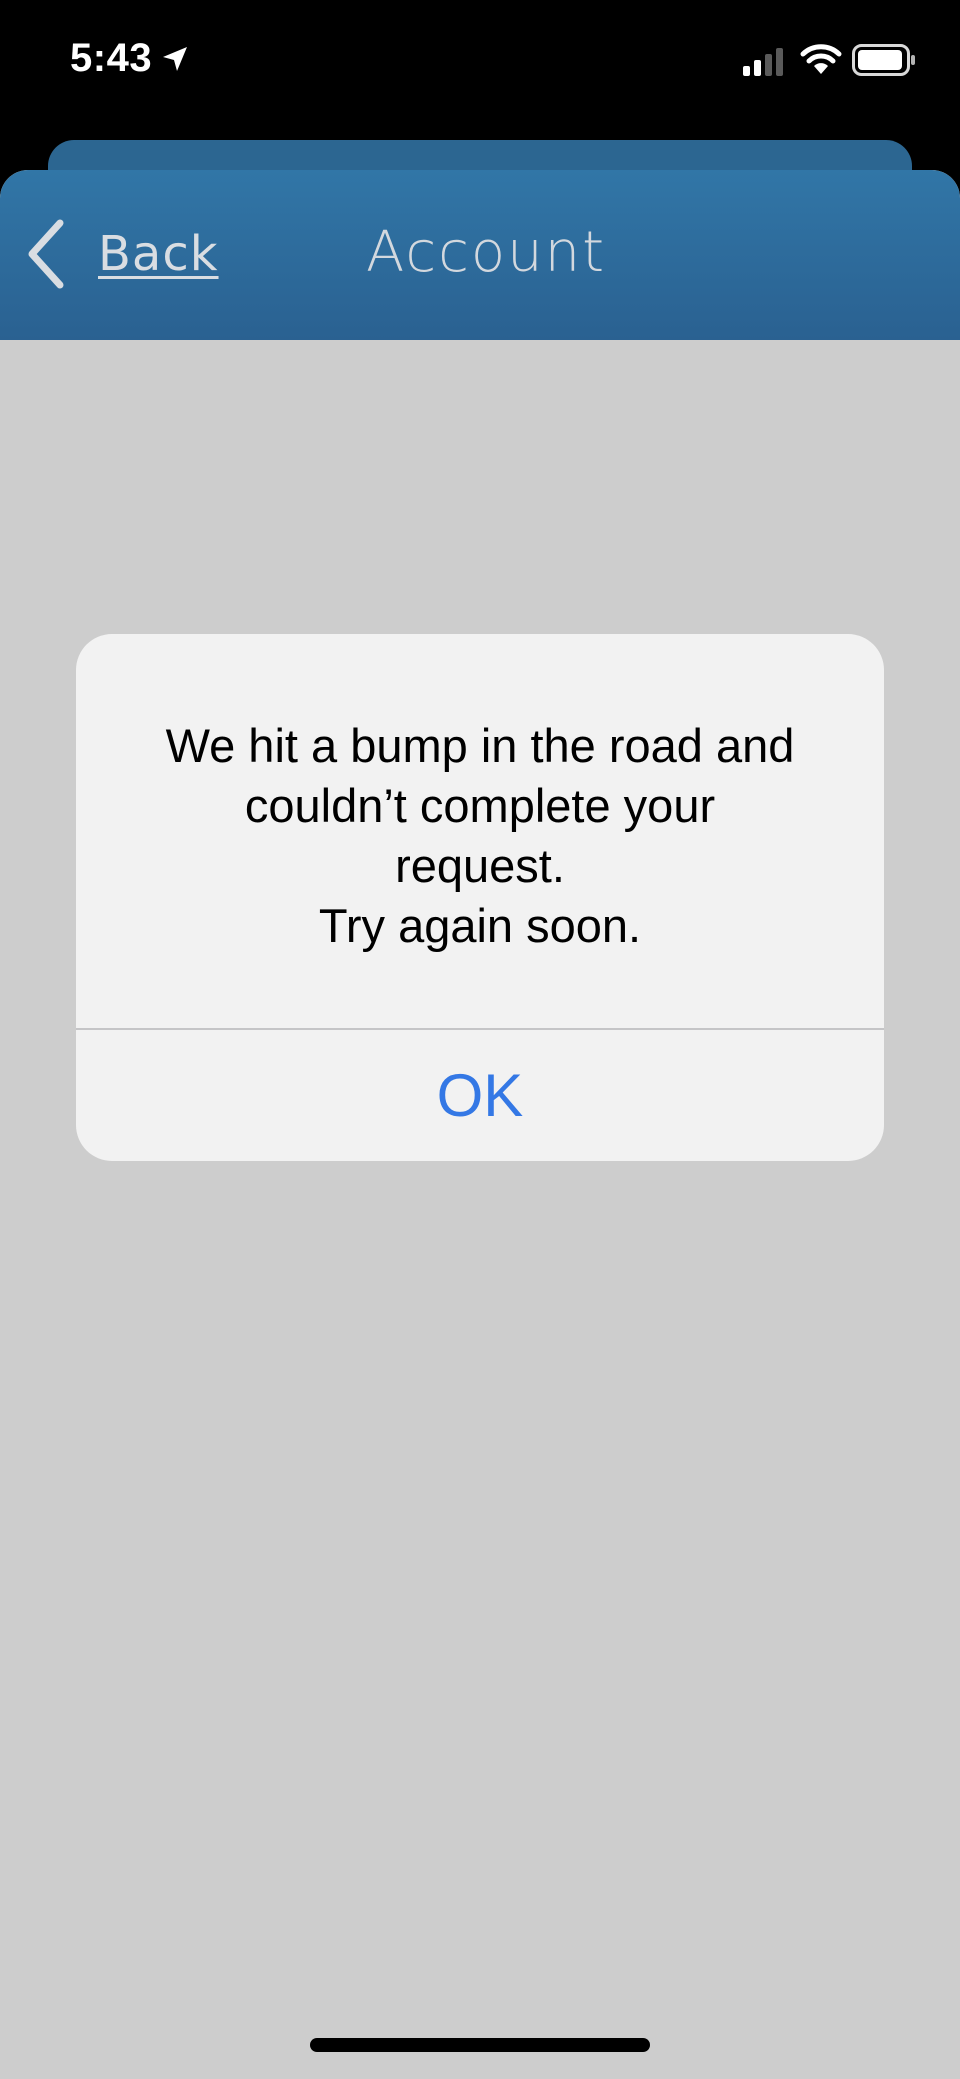 The width and height of the screenshot is (960, 2079). I want to click on chevron-left-icon, so click(46, 254).